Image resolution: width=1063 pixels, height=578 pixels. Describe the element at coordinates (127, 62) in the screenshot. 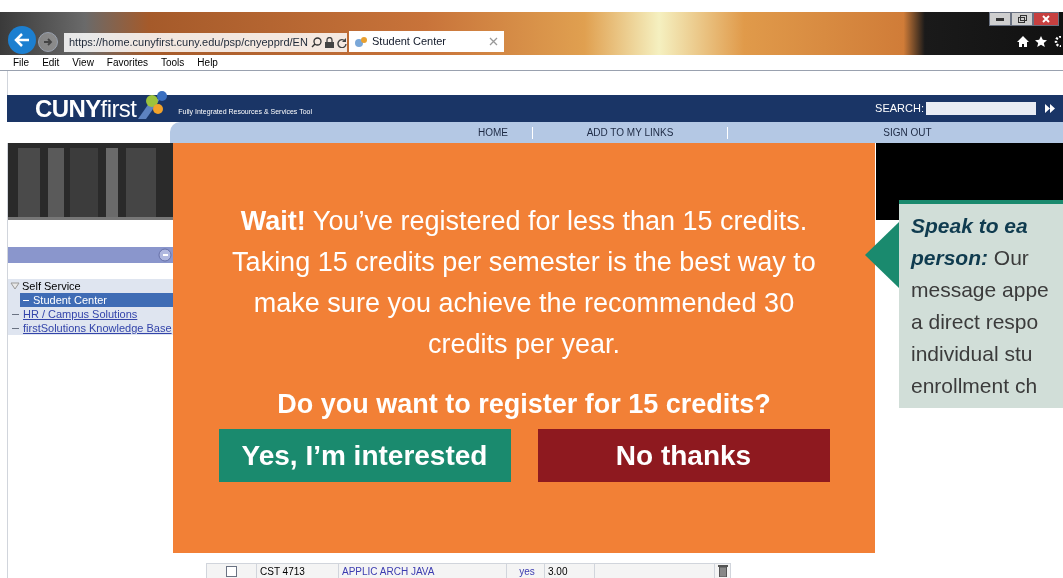

I see `menu-item: Favorites` at that location.